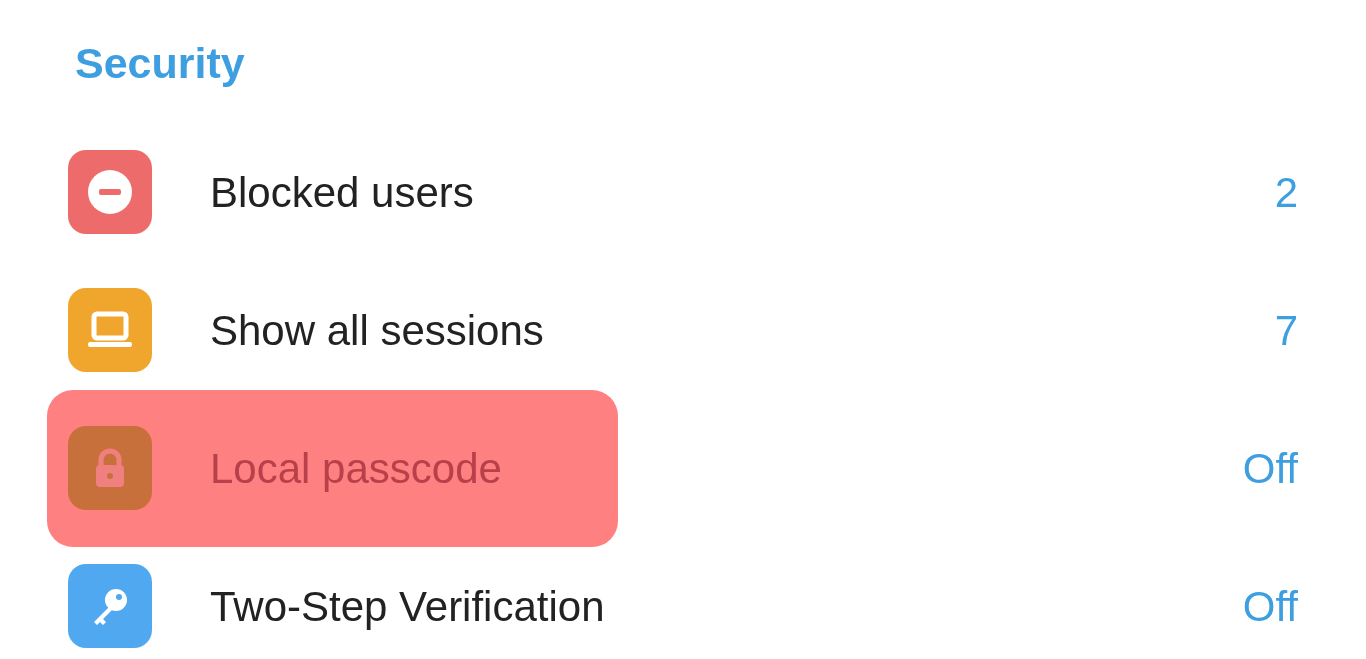 The image size is (1366, 659). I want to click on key-icon, so click(110, 606).